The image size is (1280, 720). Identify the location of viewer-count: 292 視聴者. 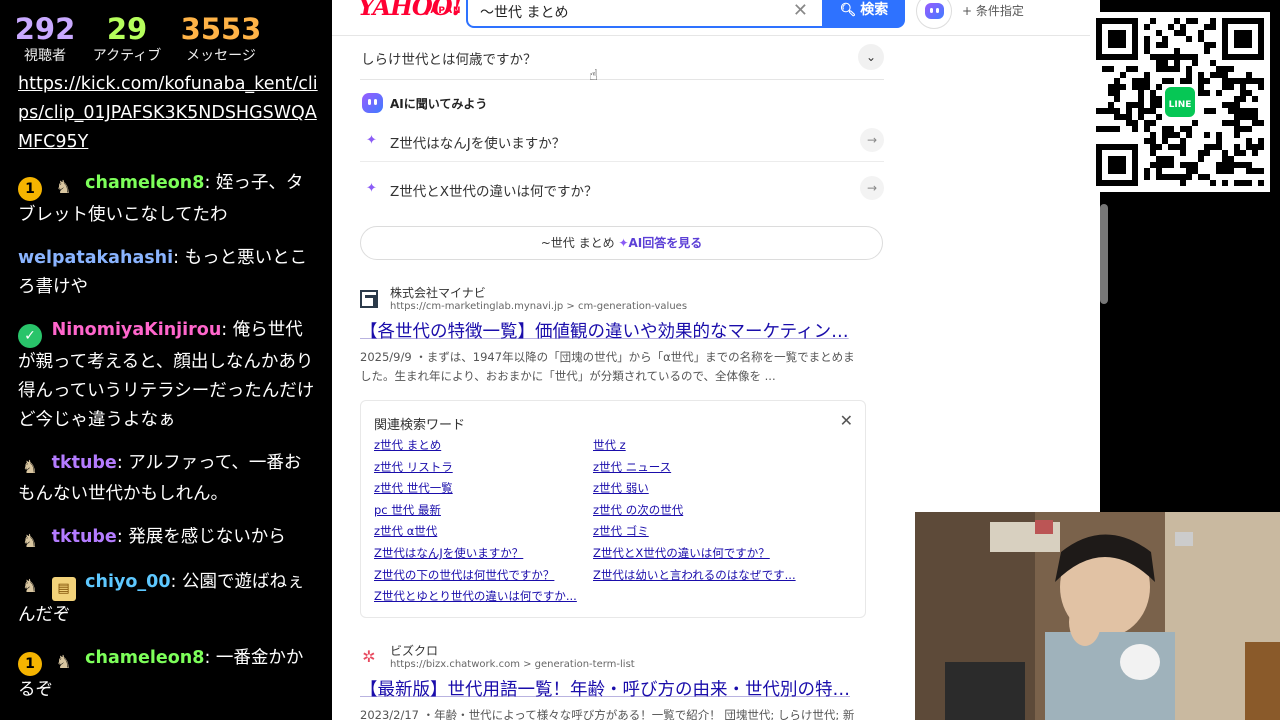
(45, 39).